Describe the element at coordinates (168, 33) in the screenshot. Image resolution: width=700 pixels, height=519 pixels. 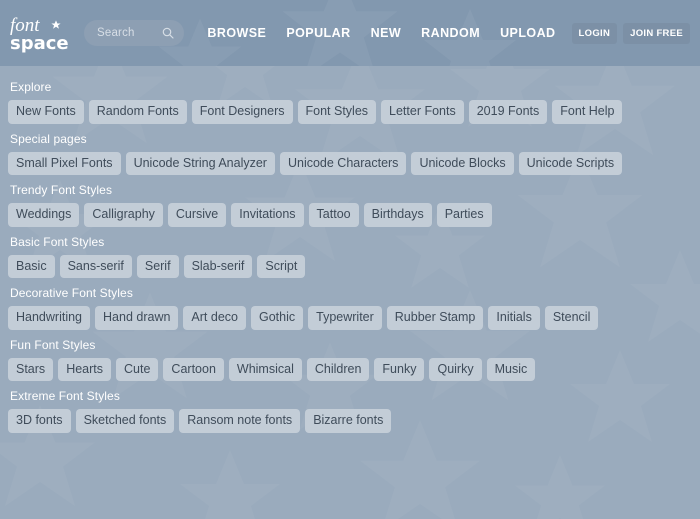
I see `search-icon` at that location.